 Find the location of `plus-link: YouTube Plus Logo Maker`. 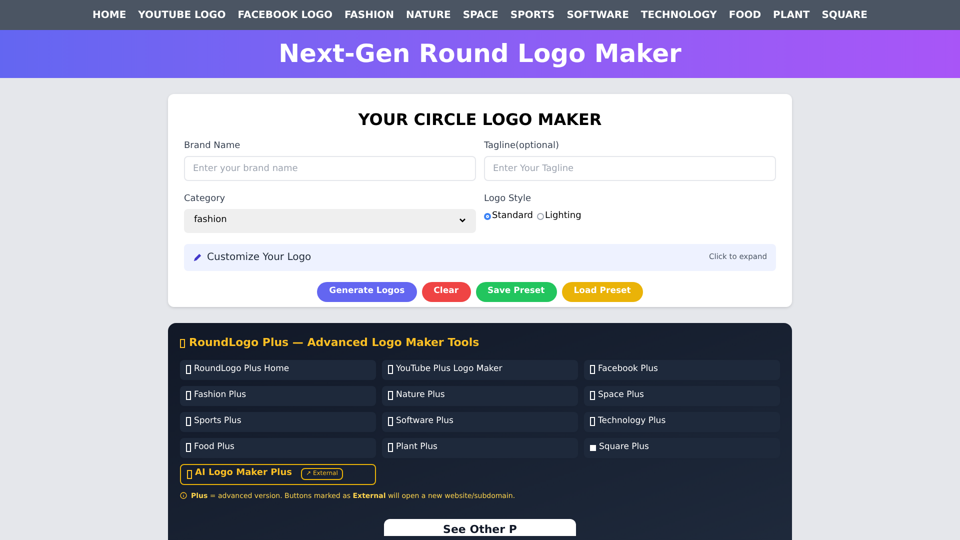

plus-link: YouTube Plus Logo Maker is located at coordinates (480, 370).